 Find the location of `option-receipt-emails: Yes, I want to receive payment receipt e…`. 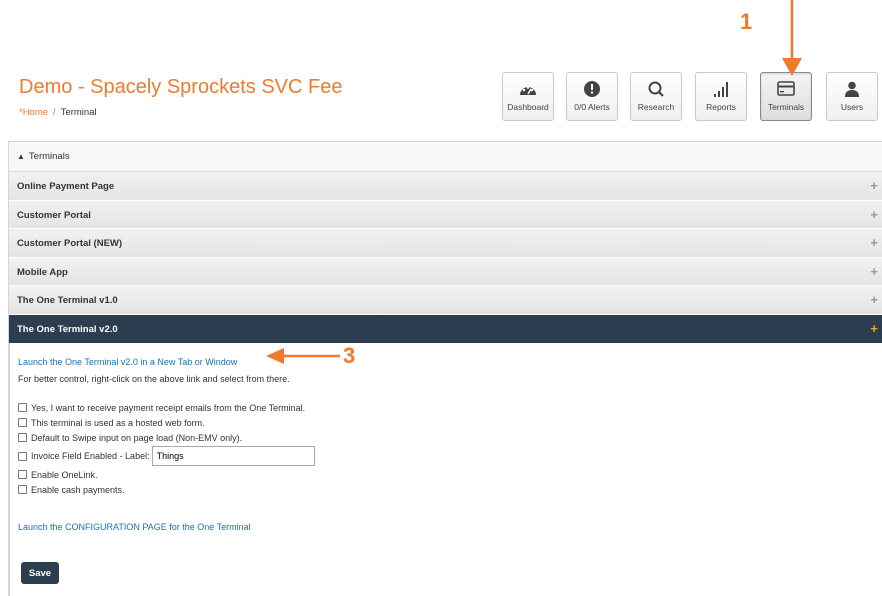

option-receipt-emails: Yes, I want to receive payment receipt e… is located at coordinates (450, 407).